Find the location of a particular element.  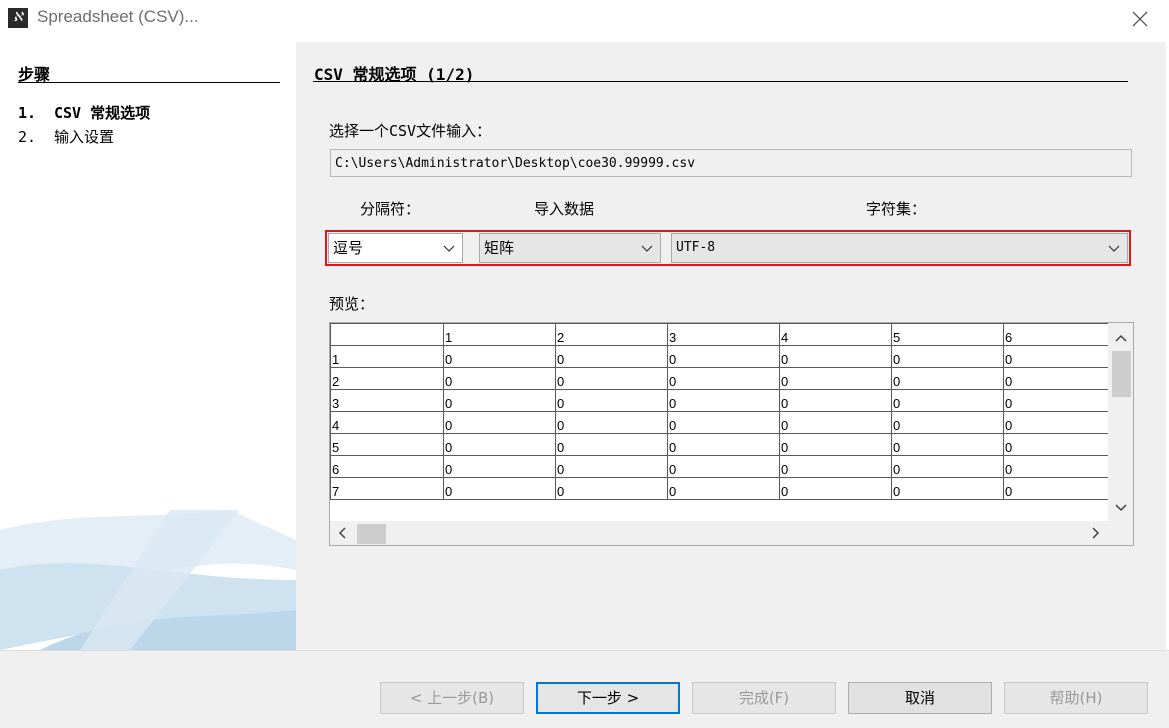

import-data-select: 矩阵 is located at coordinates (570, 248).